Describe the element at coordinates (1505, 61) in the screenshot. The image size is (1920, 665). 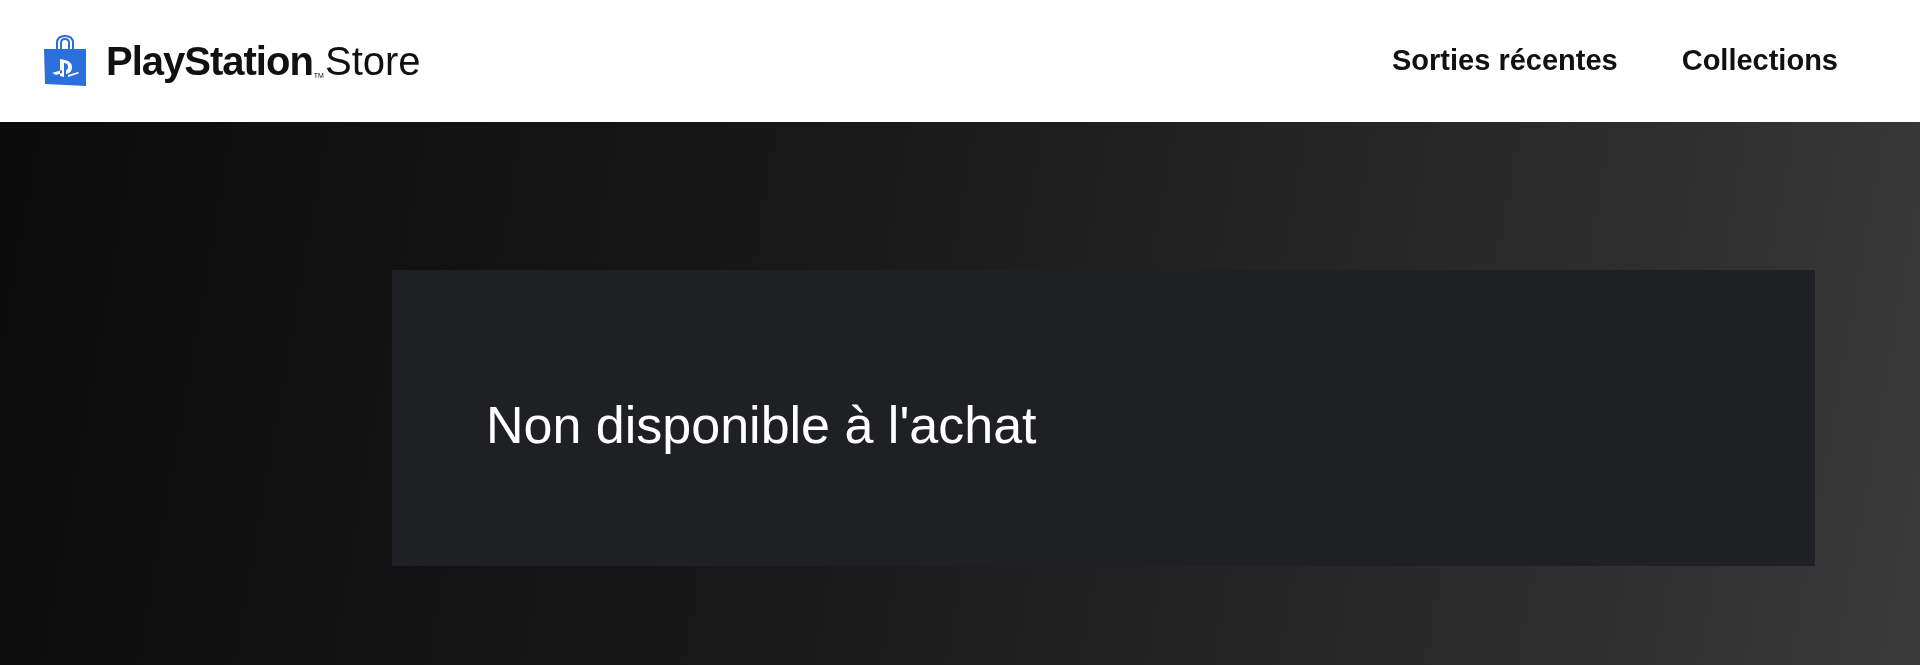
I see `nav-link: Sorties récentes` at that location.